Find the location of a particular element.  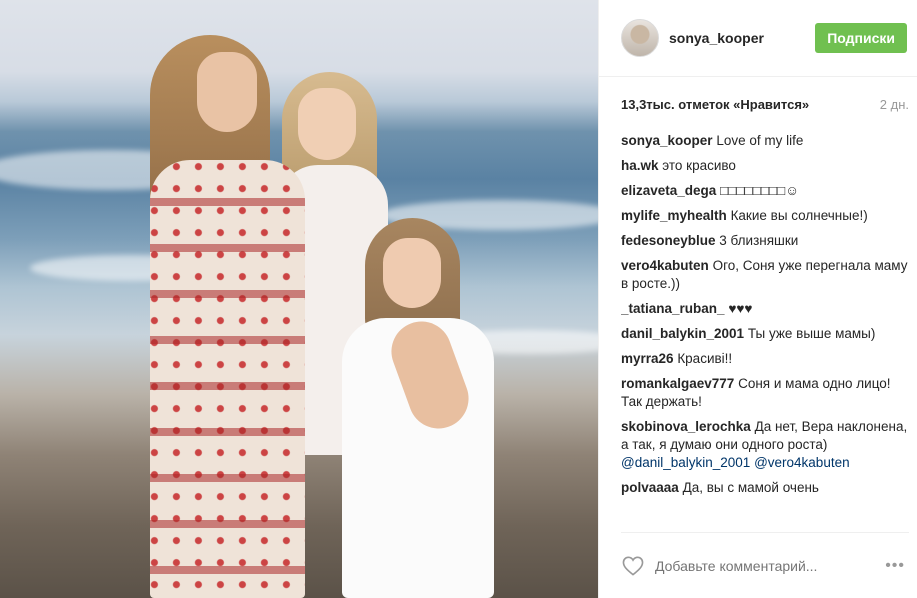

comment-text: □□□□□□□□☺ is located at coordinates (760, 190).